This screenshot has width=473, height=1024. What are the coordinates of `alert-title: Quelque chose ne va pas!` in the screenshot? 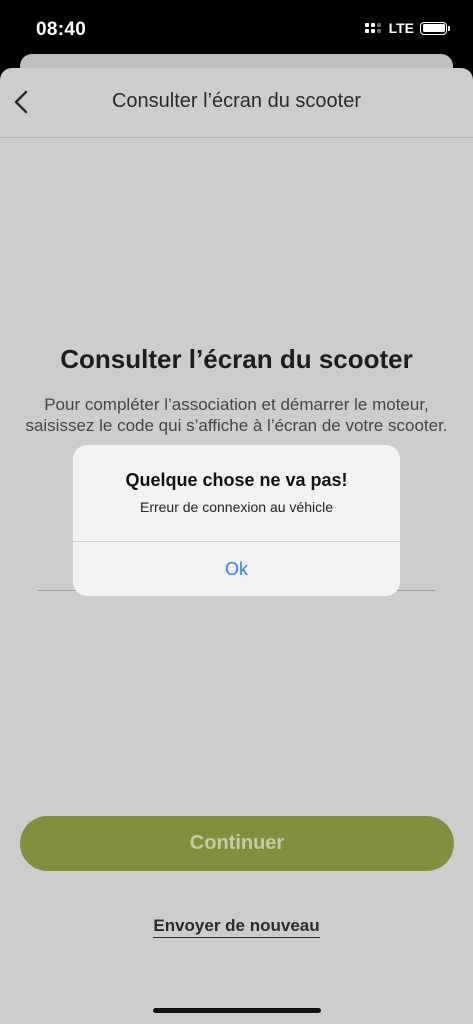 It's located at (236, 480).